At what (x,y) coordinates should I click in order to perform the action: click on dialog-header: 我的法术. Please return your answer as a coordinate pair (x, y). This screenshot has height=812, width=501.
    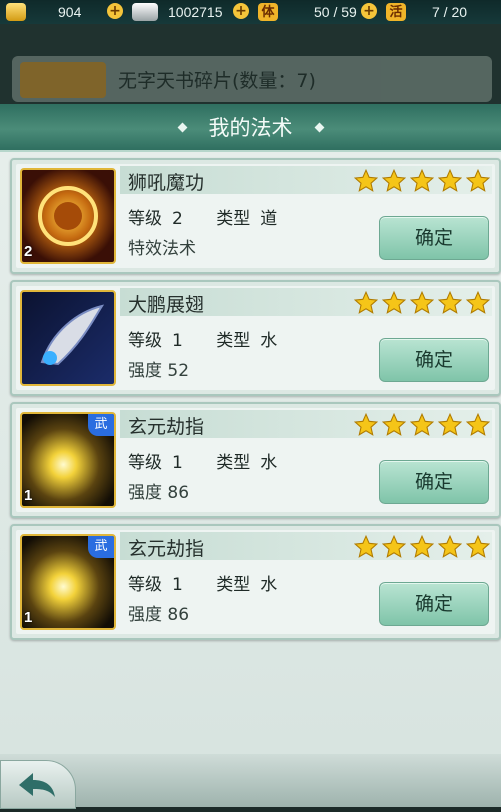
    Looking at the image, I should click on (250, 128).